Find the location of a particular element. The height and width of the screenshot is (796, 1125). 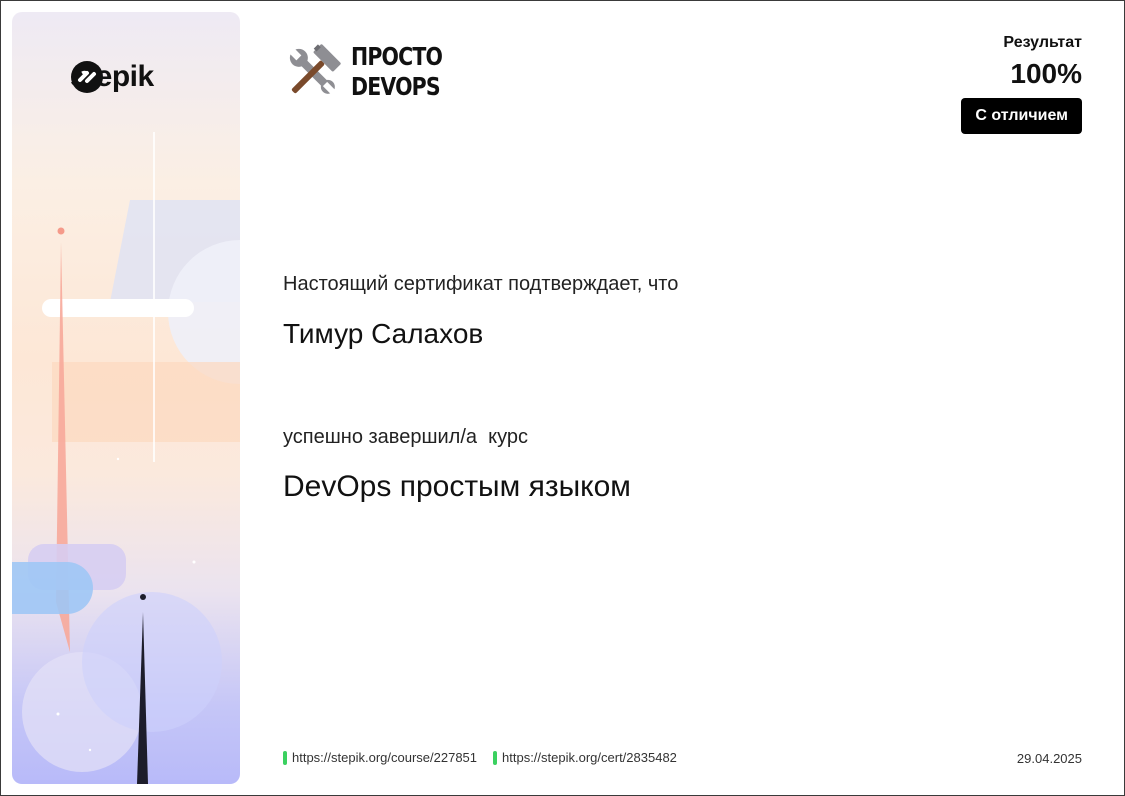

course-link: https://stepik.org/course/227851 is located at coordinates (380, 757).